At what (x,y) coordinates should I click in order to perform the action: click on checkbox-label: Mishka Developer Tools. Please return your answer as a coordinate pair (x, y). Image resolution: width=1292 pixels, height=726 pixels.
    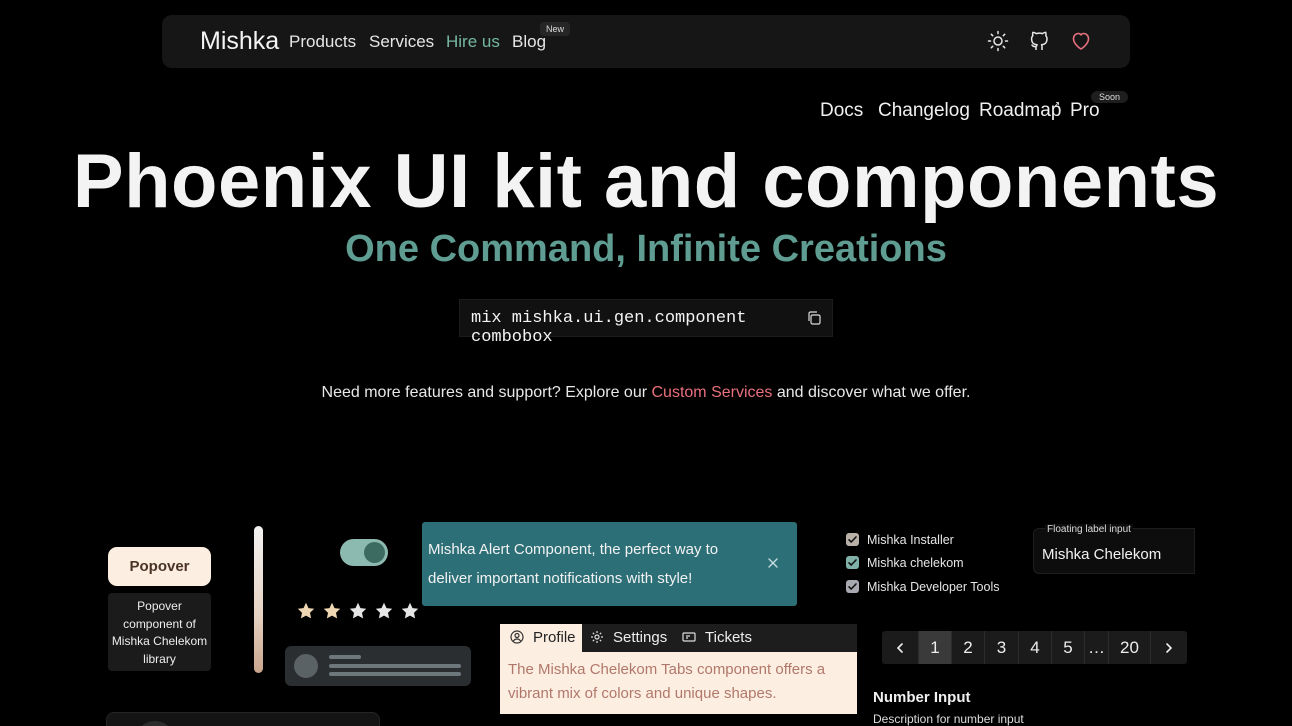
    Looking at the image, I should click on (933, 587).